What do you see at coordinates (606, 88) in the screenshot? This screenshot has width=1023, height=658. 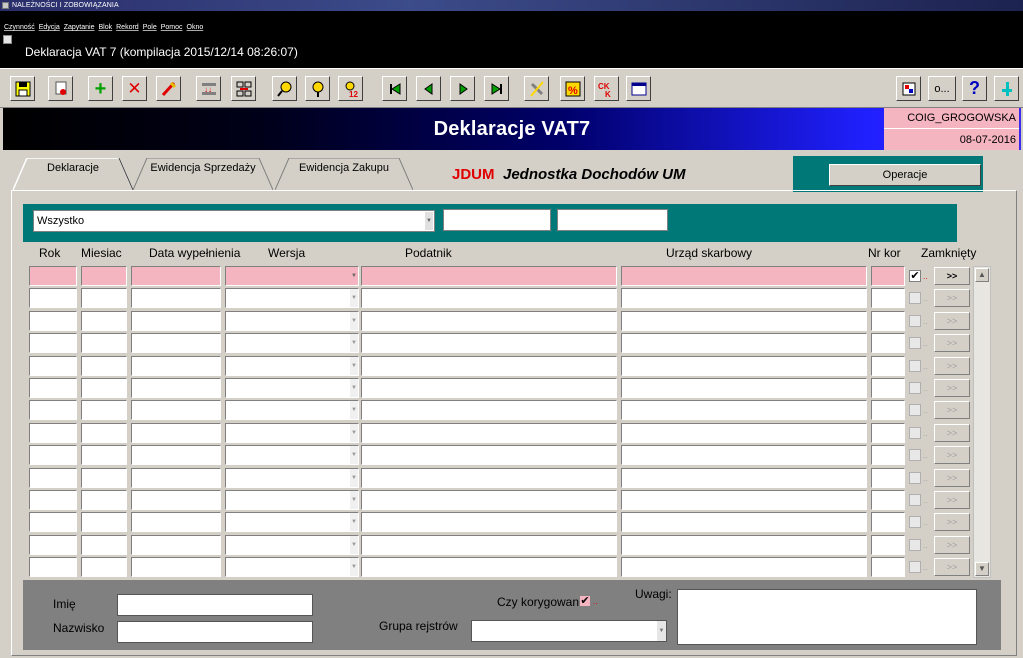 I see `ck-button: CK K` at bounding box center [606, 88].